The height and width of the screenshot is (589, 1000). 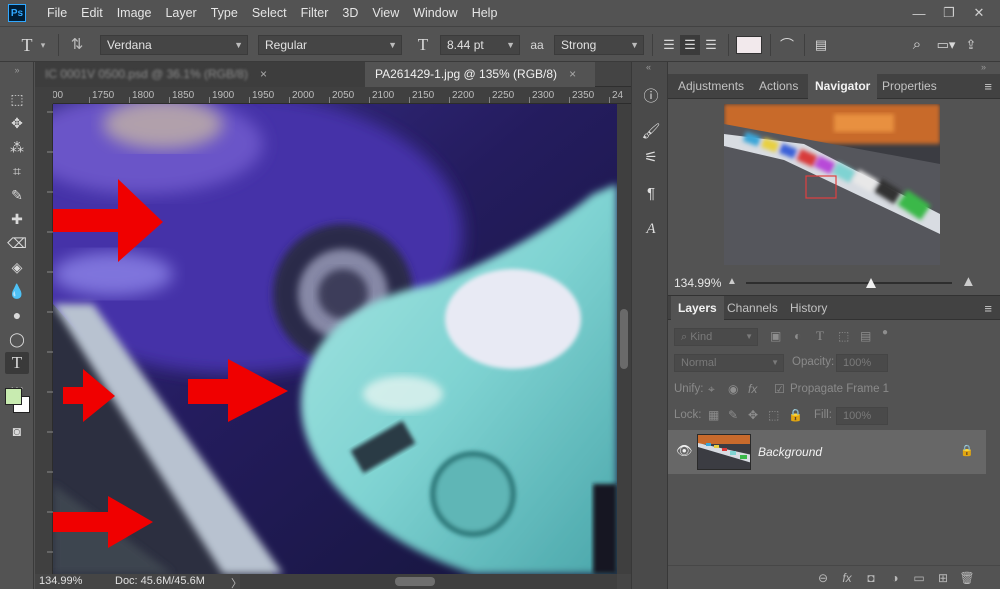 What do you see at coordinates (27, 45) in the screenshot?
I see `type-tool-preset-icon: T` at bounding box center [27, 45].